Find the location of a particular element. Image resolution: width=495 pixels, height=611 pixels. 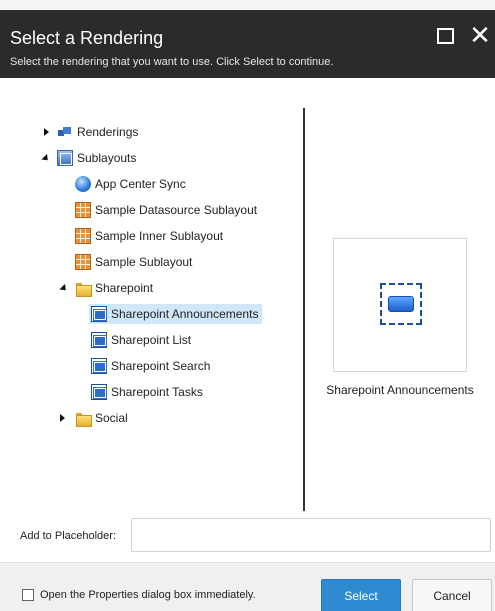

tree-item-label: Sample Inner Sublayout is located at coordinates (159, 236).